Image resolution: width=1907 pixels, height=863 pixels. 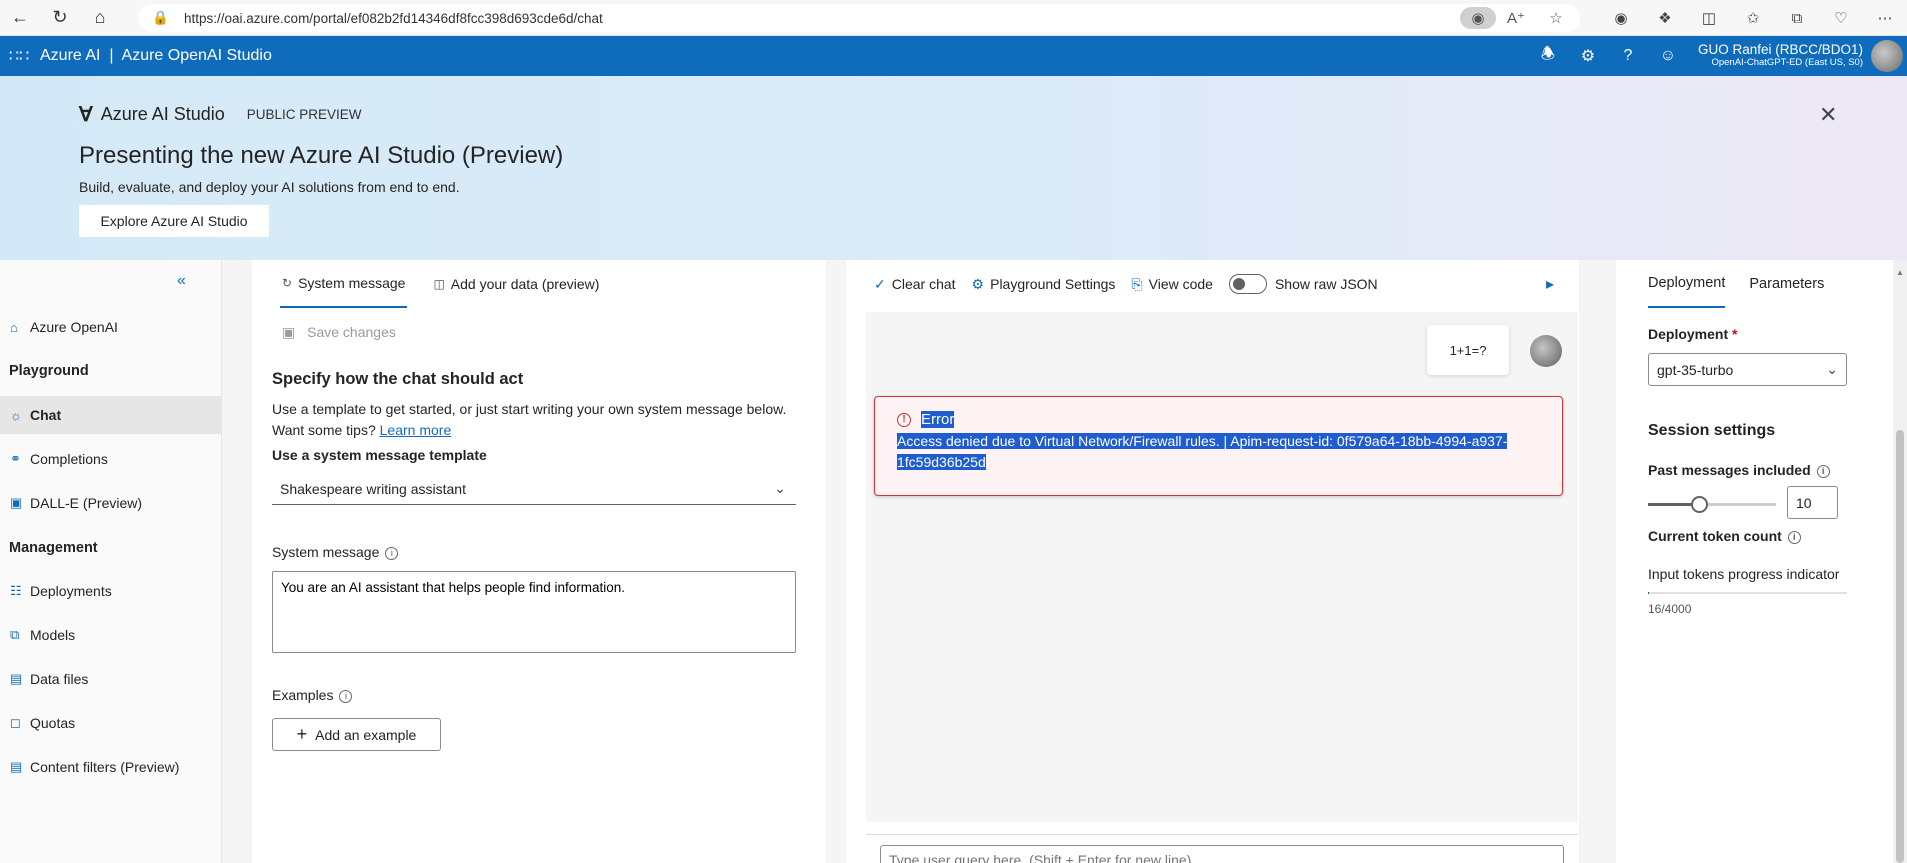 What do you see at coordinates (111, 591) in the screenshot?
I see `sidebar-item-deployments: ☷ Deployments` at bounding box center [111, 591].